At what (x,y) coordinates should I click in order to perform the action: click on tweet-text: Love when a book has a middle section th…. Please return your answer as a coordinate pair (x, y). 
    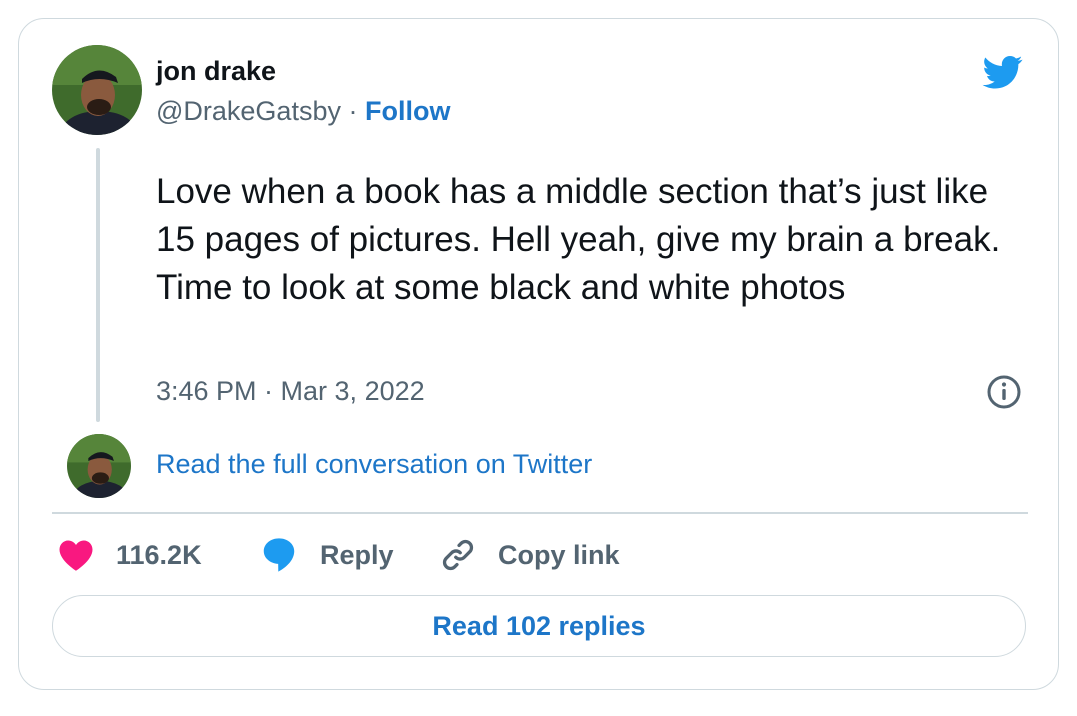
    Looking at the image, I should click on (578, 239).